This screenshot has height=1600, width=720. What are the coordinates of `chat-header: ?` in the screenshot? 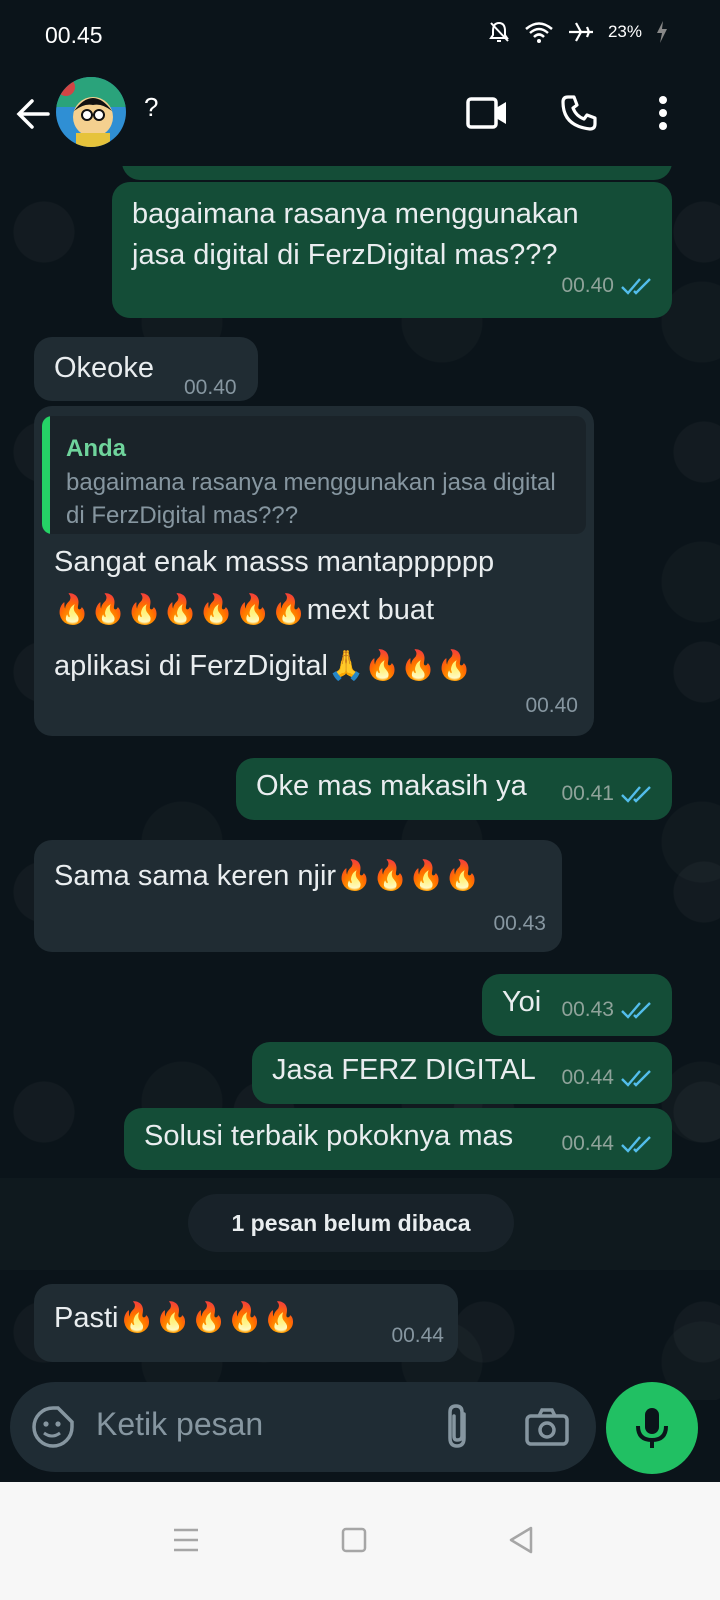 It's located at (360, 118).